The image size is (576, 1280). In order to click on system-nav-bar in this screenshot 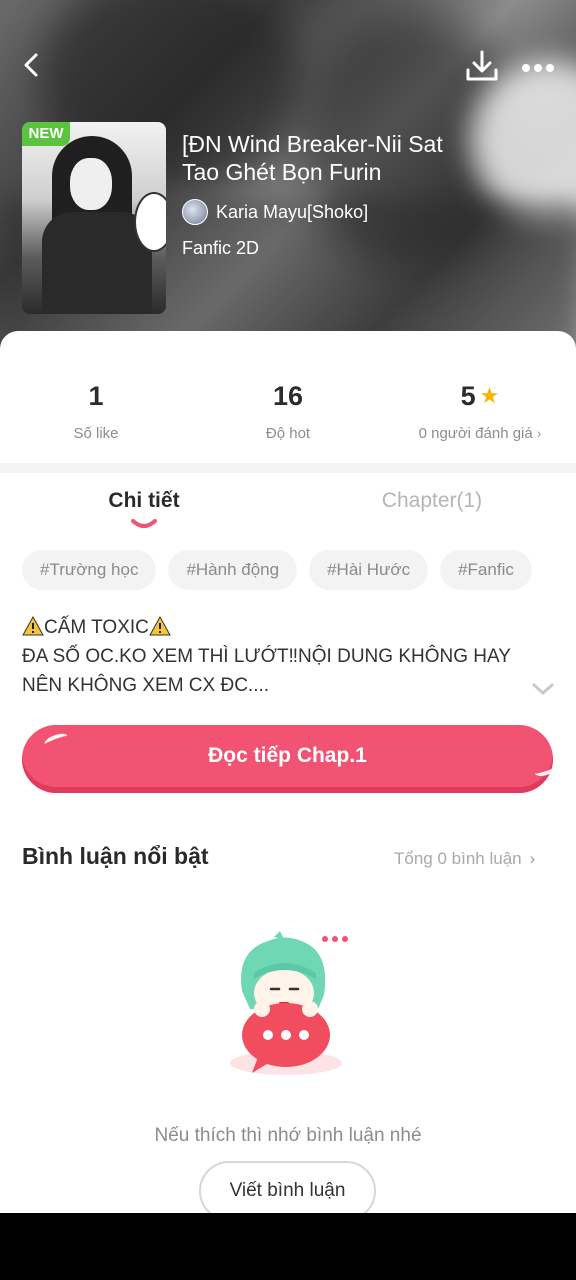, I will do `click(288, 1246)`.